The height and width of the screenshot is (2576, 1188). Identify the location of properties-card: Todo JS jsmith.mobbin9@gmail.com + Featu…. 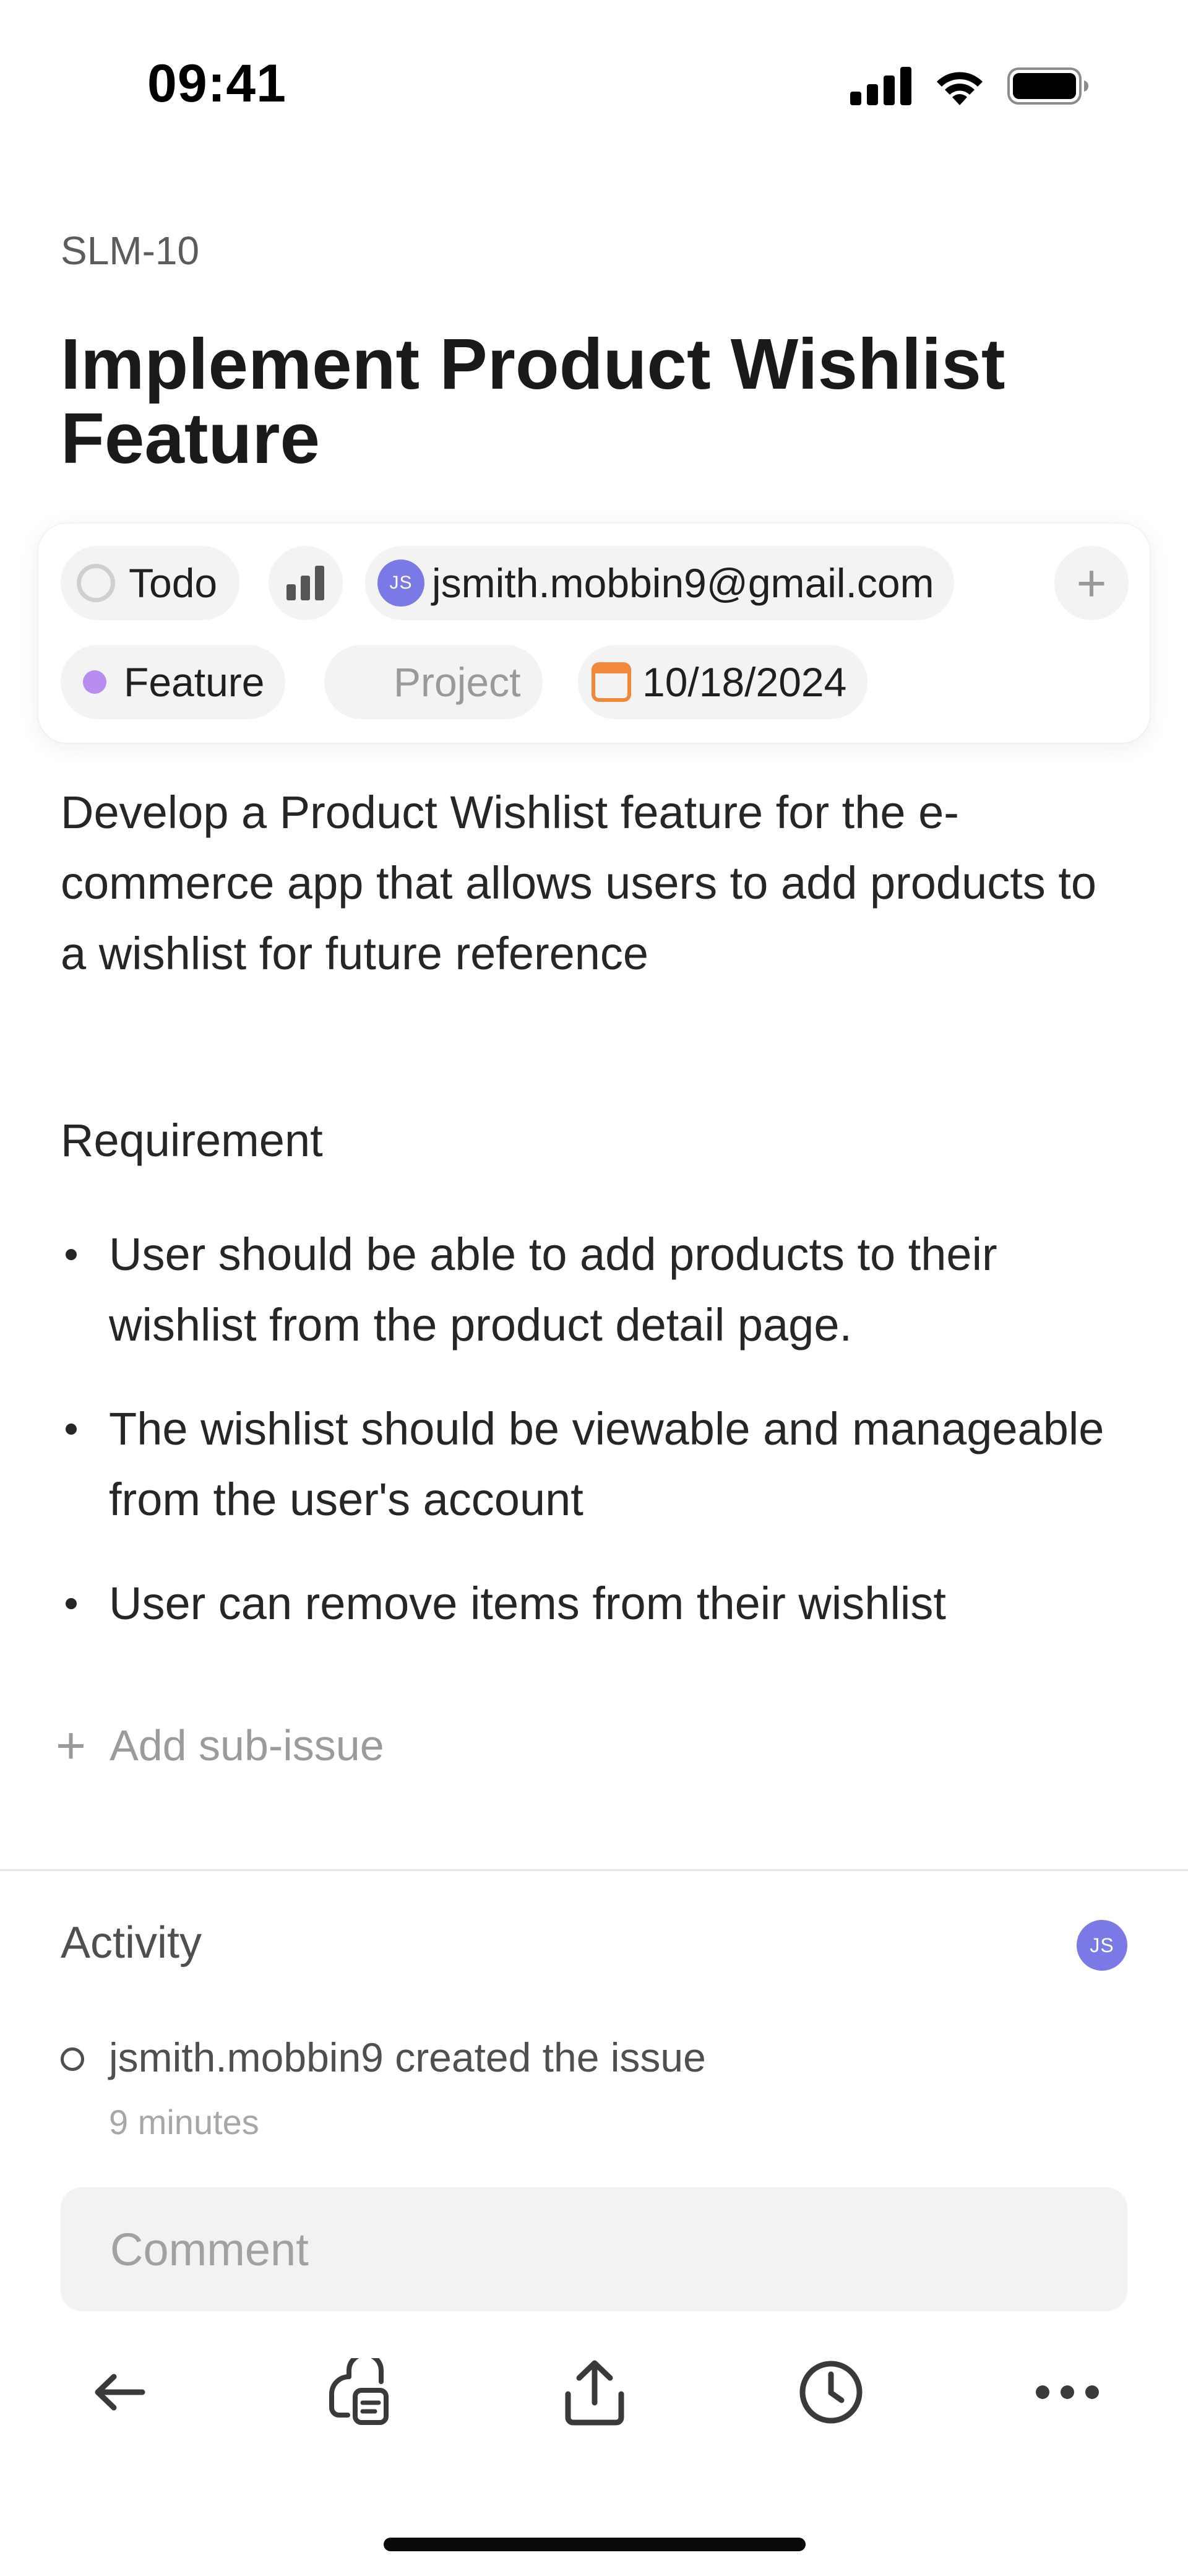
(594, 633).